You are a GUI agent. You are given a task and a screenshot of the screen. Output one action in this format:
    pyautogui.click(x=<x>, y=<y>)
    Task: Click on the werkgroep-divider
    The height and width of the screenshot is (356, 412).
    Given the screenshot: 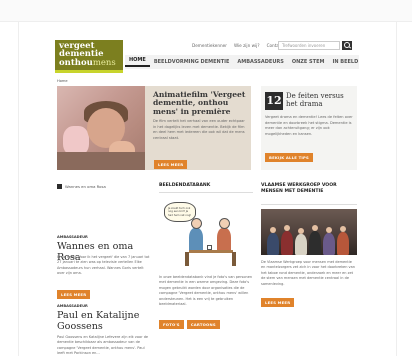 What is the action you would take?
    pyautogui.click(x=309, y=204)
    